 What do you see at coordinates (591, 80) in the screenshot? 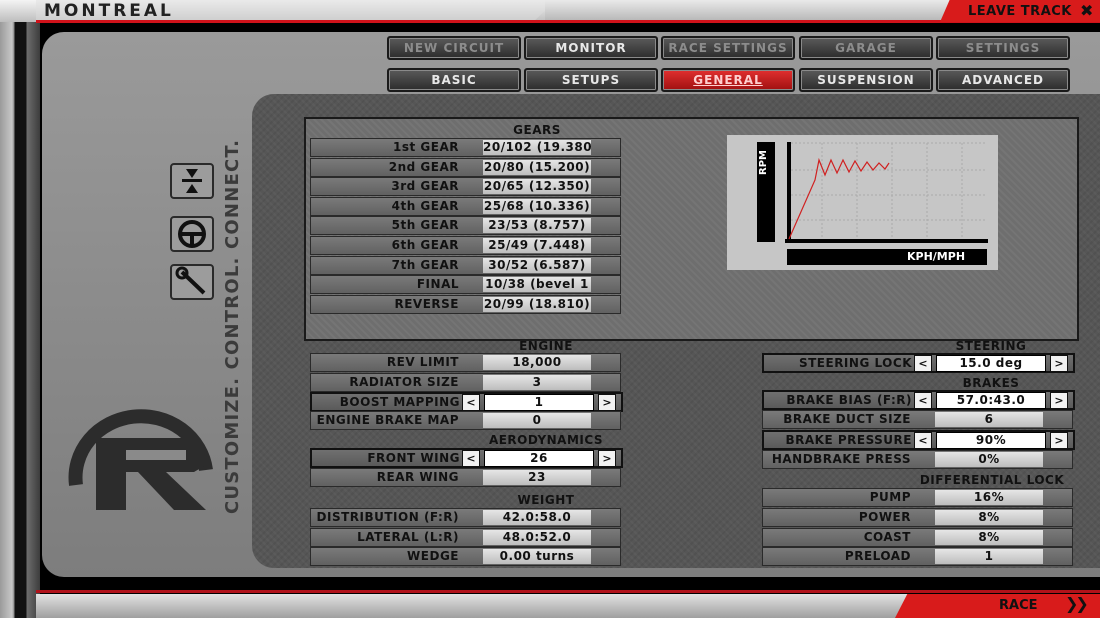
I see `subtab-setups: SETUPS` at bounding box center [591, 80].